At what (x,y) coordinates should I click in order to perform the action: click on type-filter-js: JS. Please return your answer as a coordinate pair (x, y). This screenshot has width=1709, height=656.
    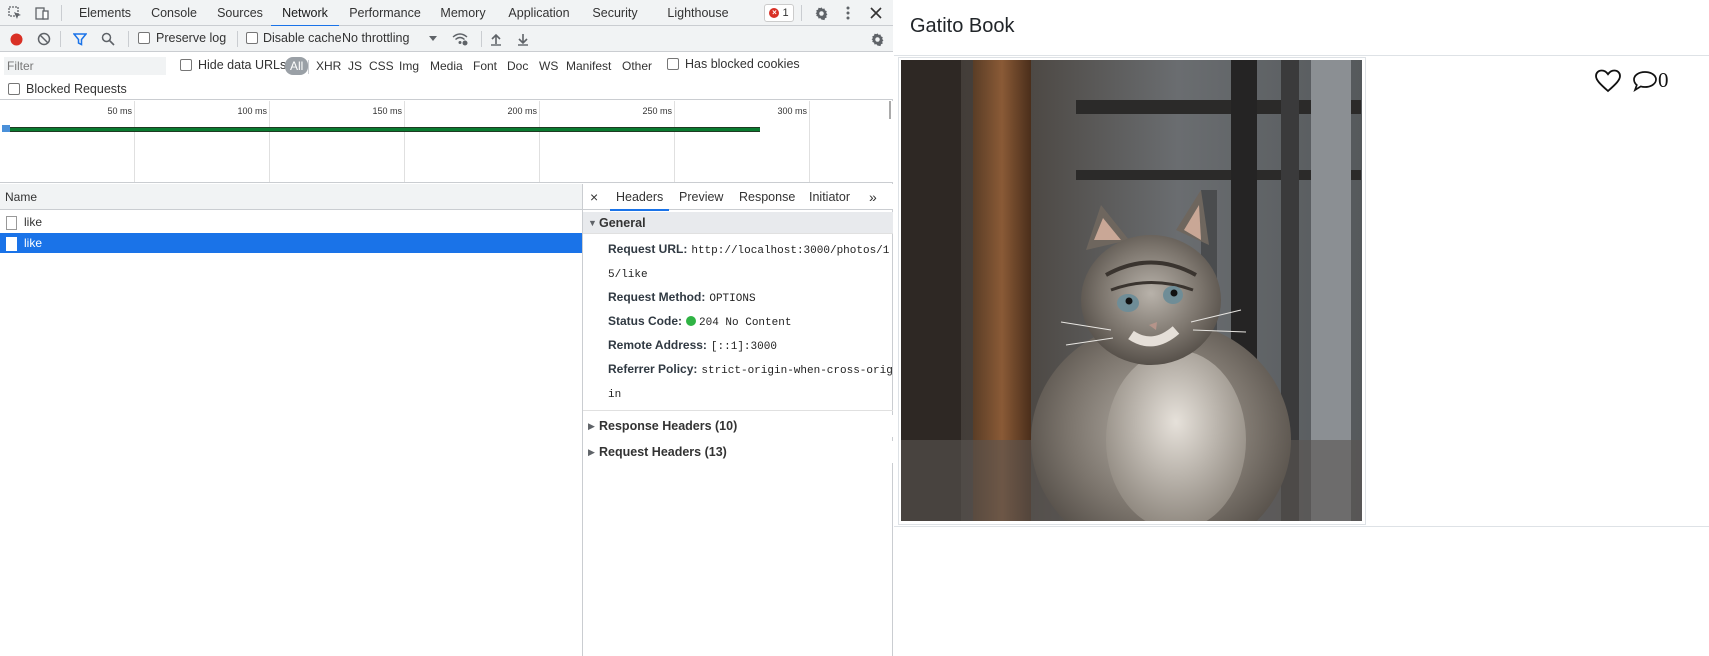
    Looking at the image, I should click on (355, 66).